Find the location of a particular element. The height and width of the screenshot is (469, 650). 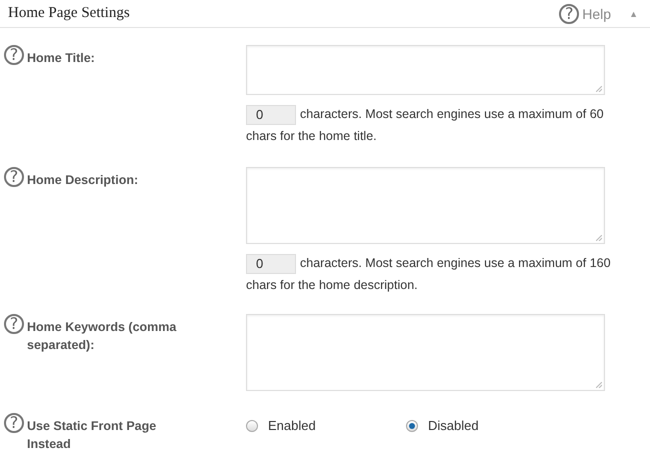

help-link: Help is located at coordinates (597, 14).